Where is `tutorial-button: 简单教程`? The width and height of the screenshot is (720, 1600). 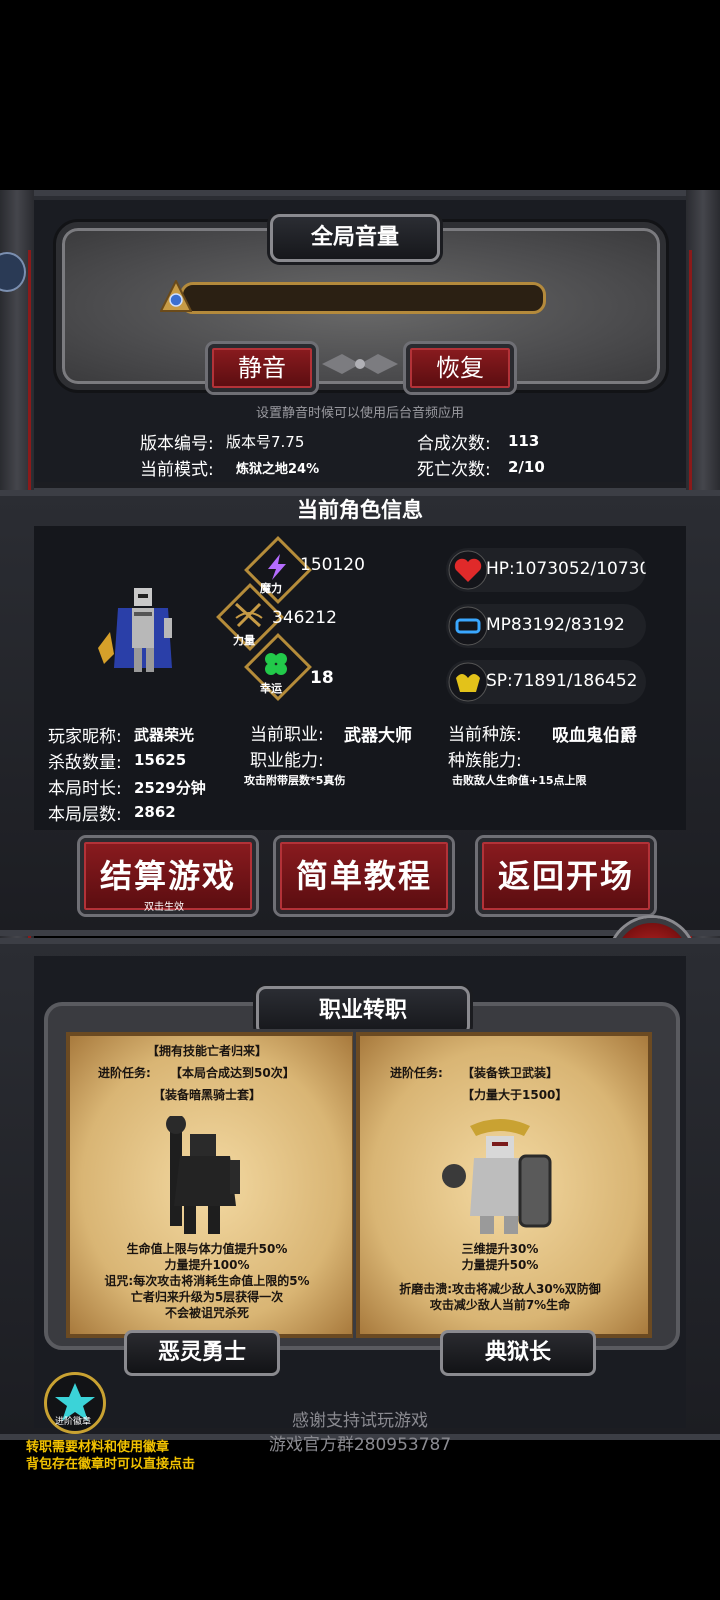
tutorial-button: 简单教程 is located at coordinates (364, 876).